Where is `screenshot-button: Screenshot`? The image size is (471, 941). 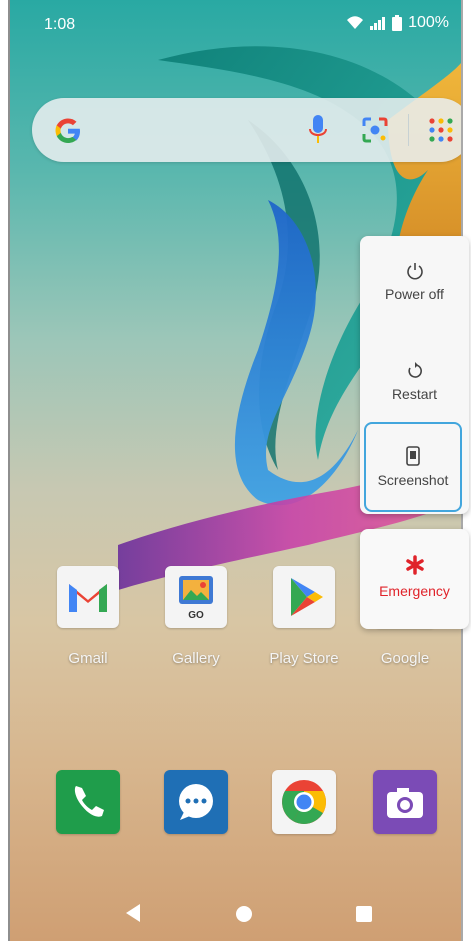
screenshot-button: Screenshot is located at coordinates (413, 467).